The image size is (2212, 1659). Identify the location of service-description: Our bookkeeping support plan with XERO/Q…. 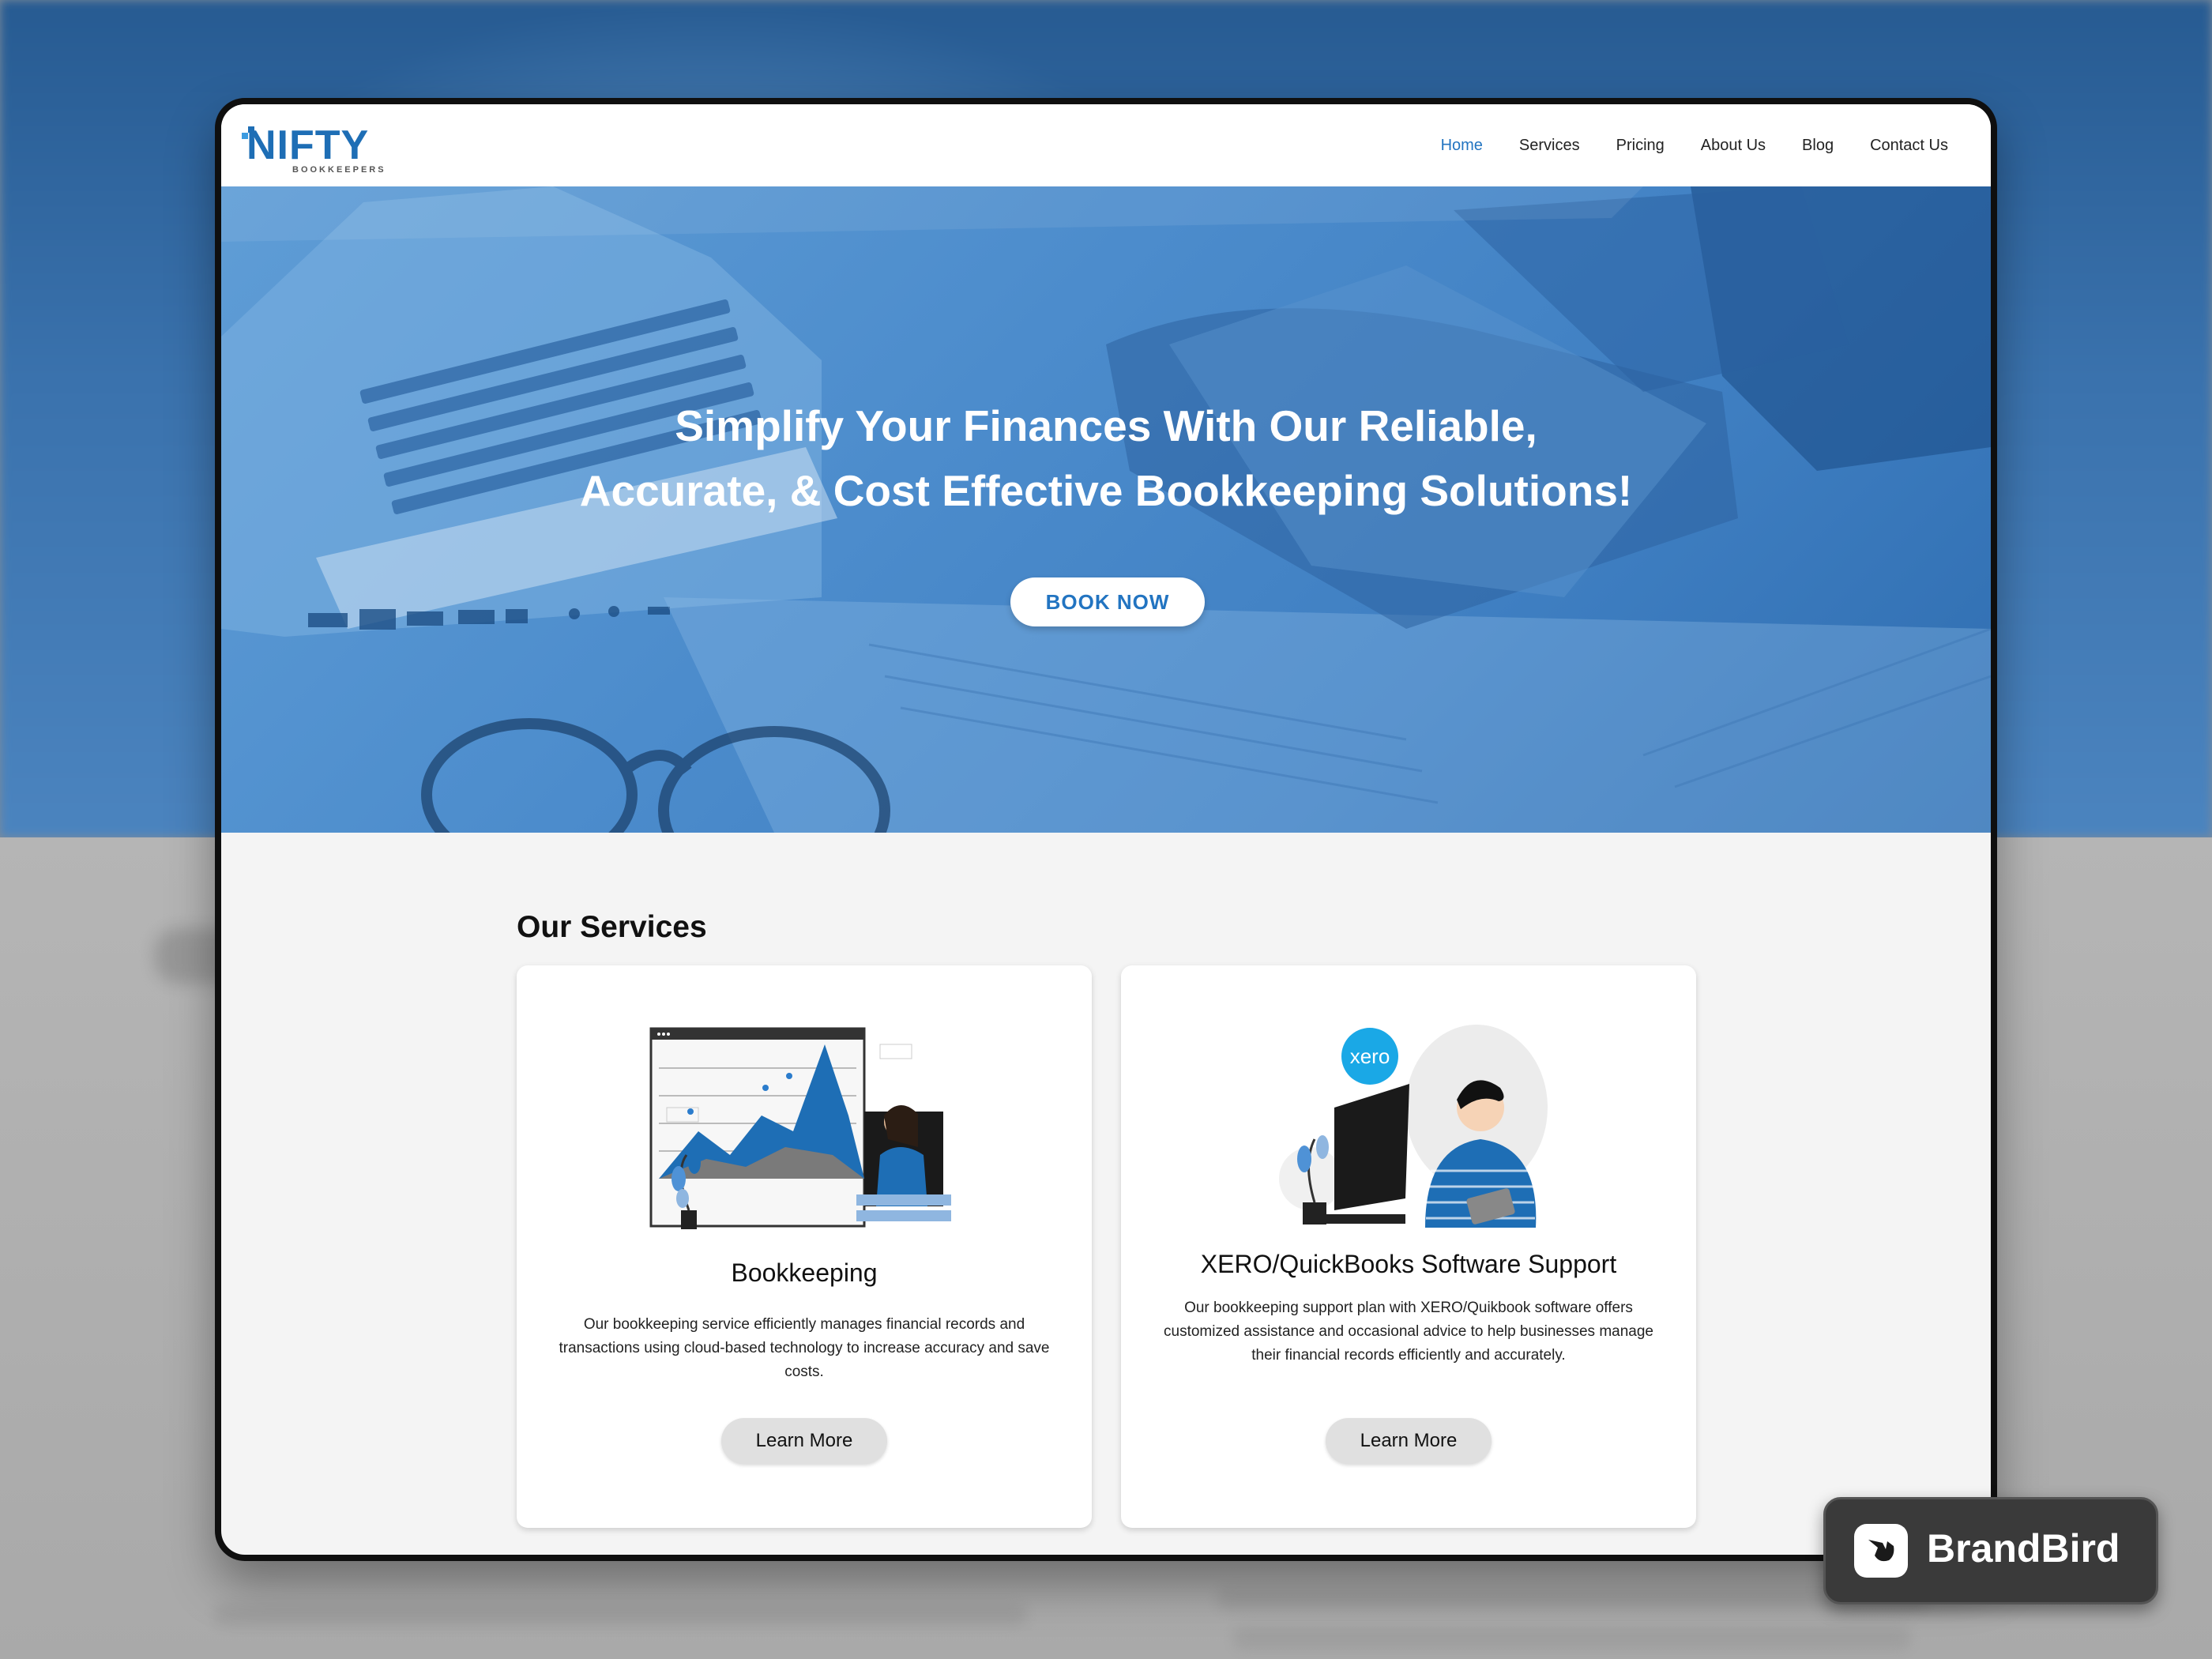
(1409, 1332).